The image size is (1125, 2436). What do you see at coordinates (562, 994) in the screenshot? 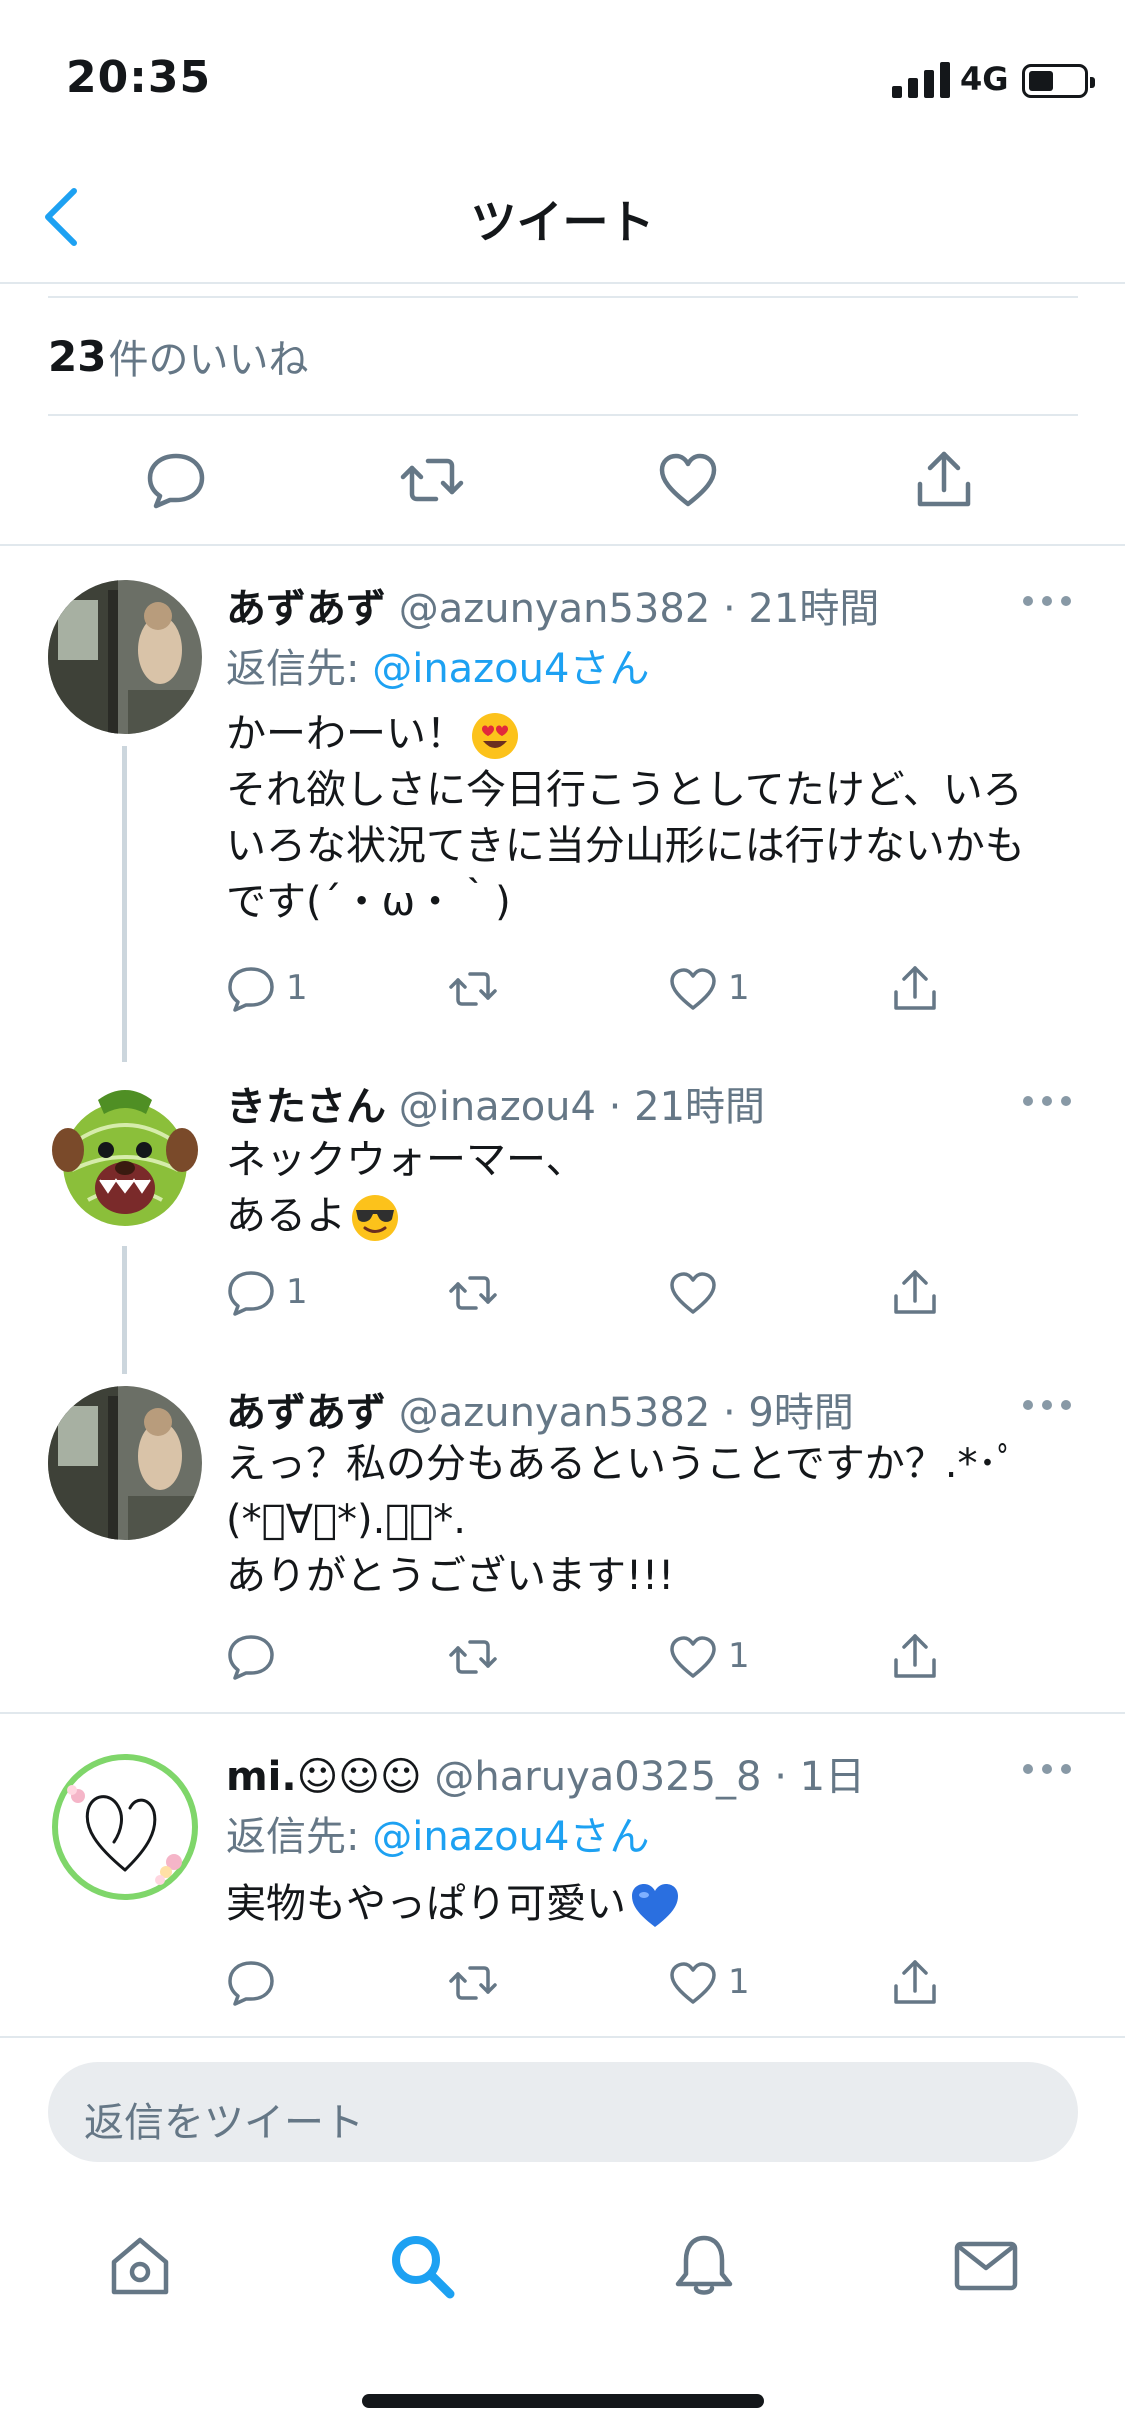
I see `tweet-actions: 1 1` at bounding box center [562, 994].